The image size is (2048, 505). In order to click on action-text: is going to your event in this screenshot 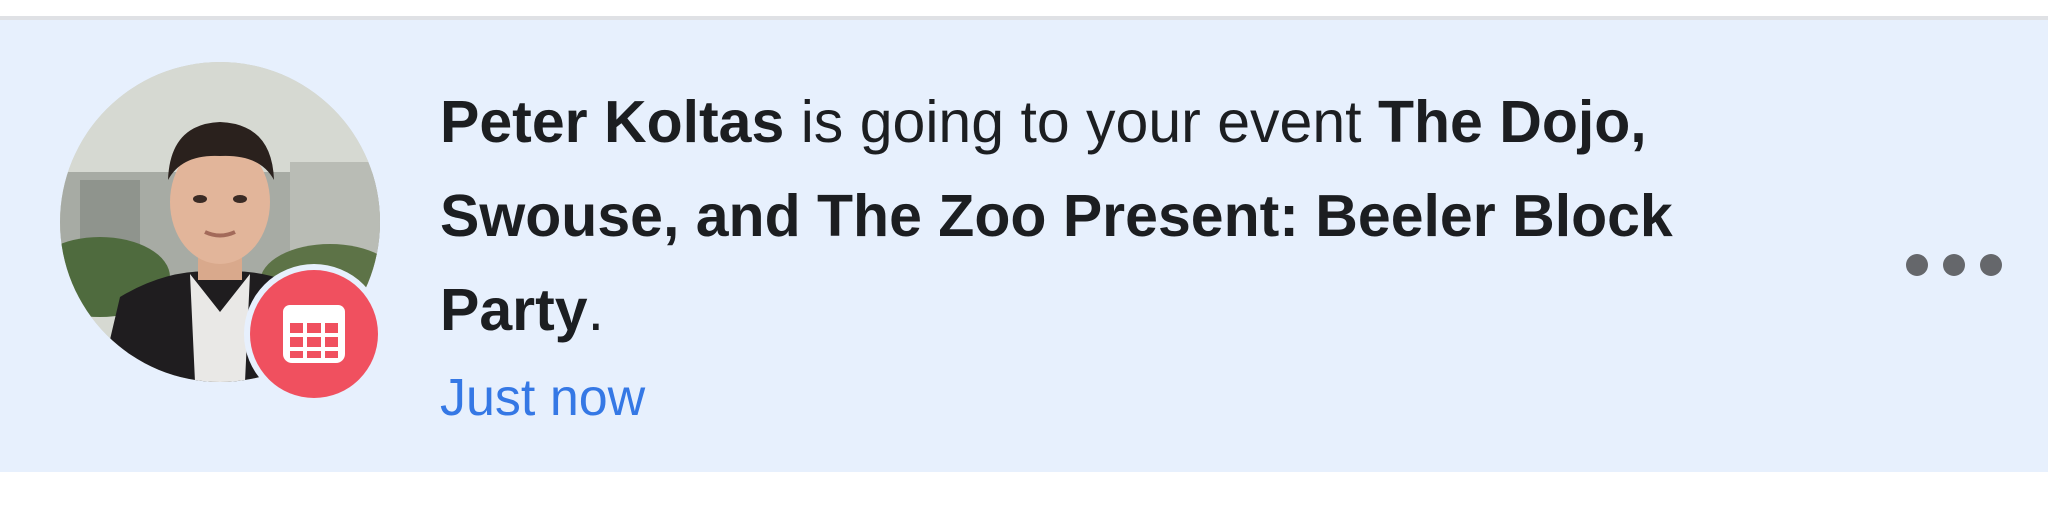, I will do `click(1081, 122)`.